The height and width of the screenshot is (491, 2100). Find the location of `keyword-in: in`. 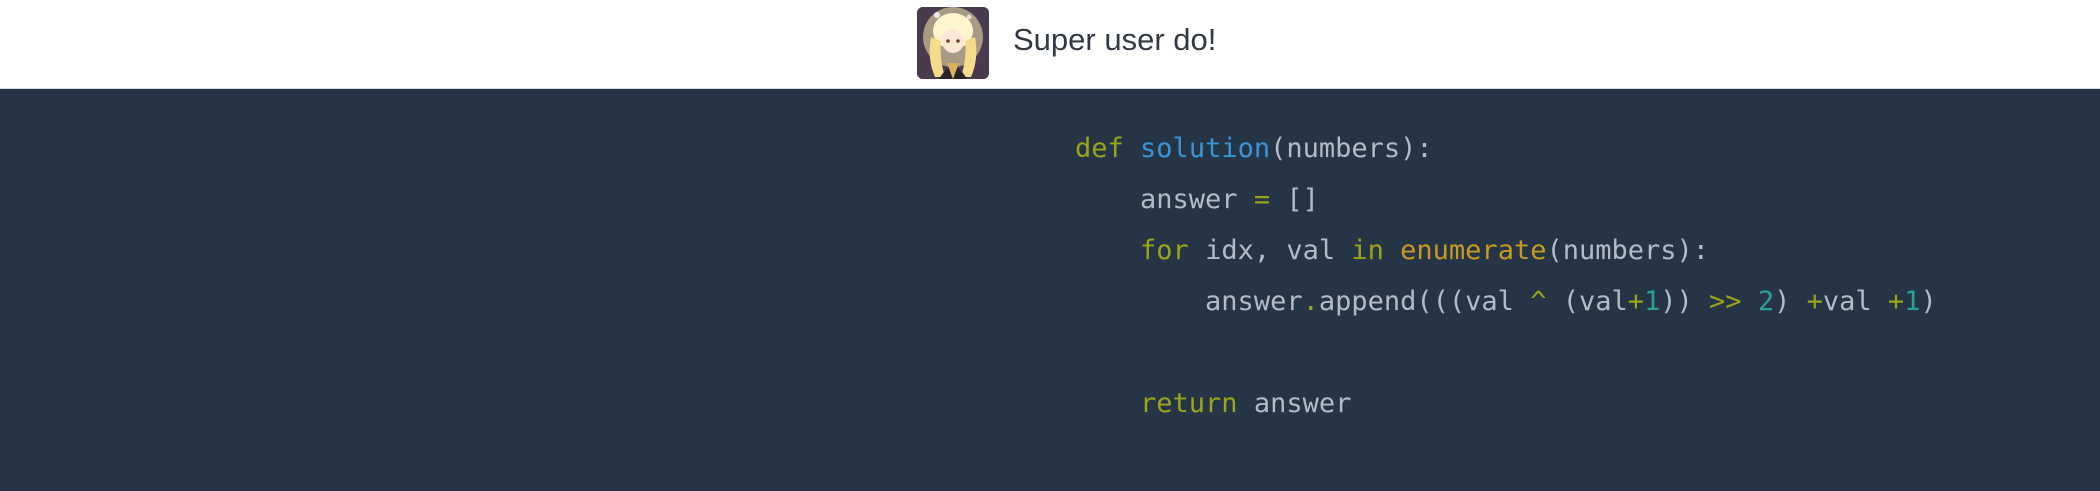

keyword-in: in is located at coordinates (1367, 250).